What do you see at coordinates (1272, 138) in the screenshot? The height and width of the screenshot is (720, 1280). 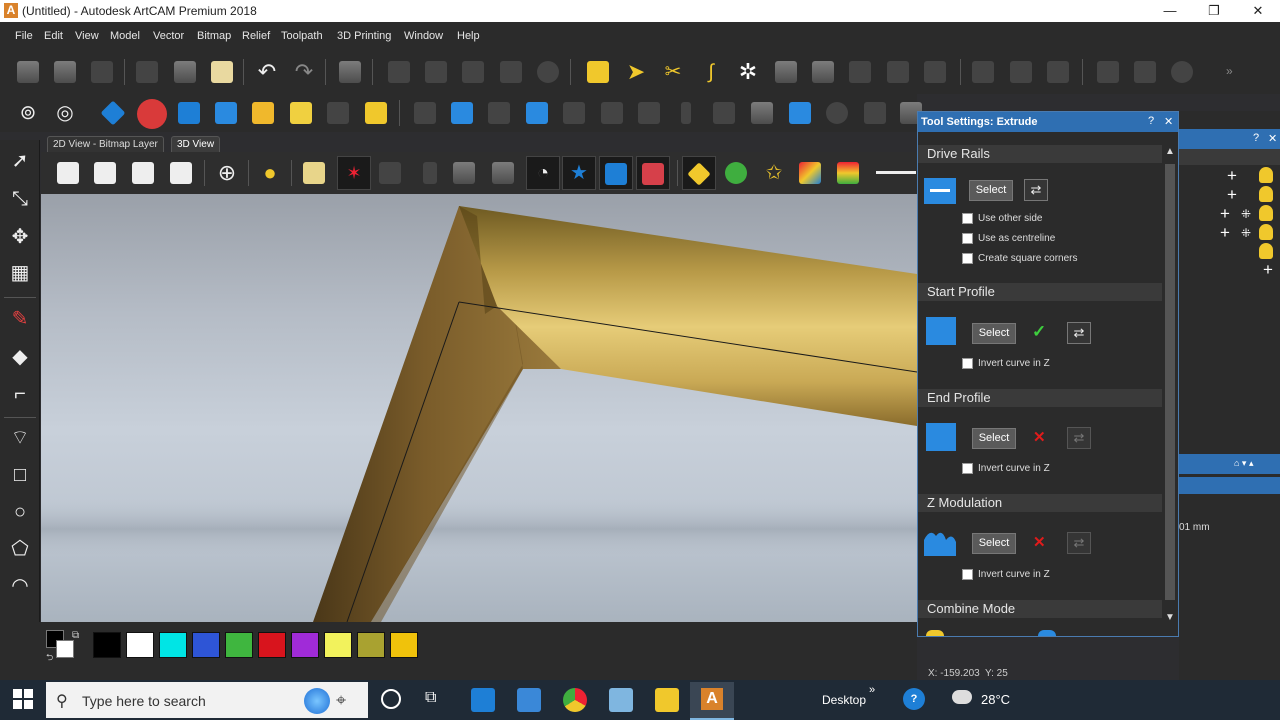 I see `right-panel-close-icon: ✕` at bounding box center [1272, 138].